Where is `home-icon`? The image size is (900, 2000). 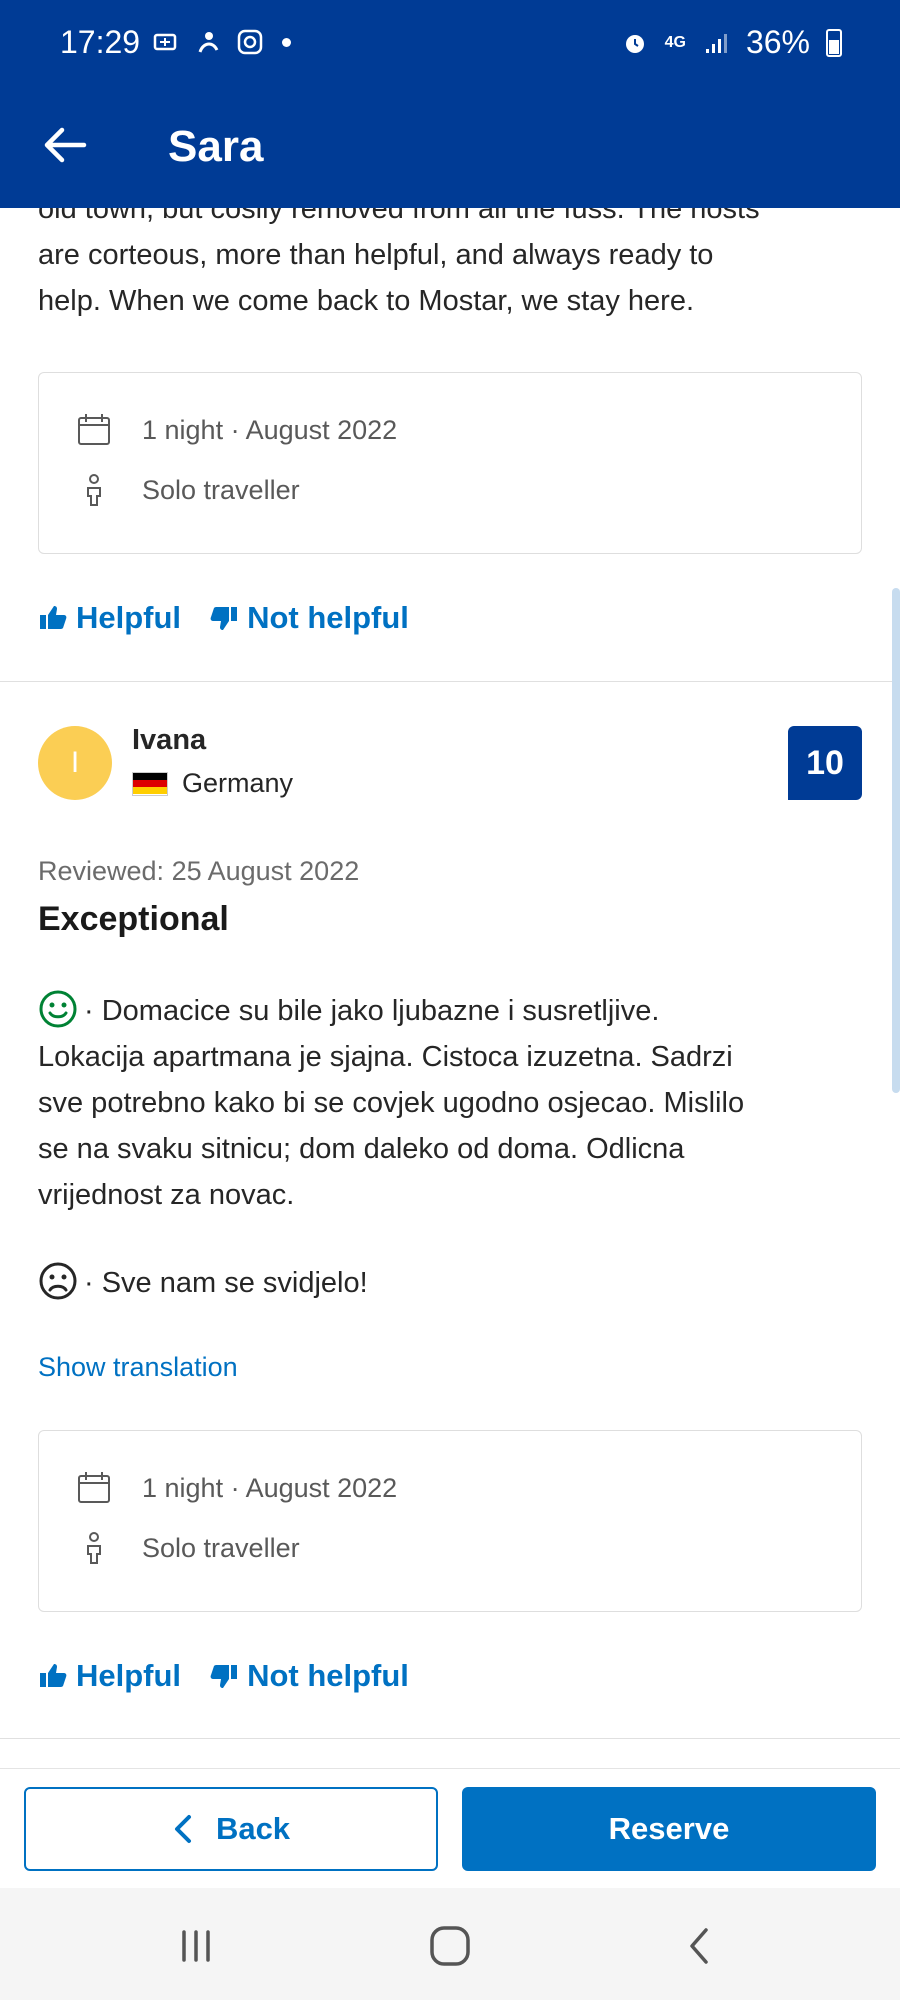
home-icon is located at coordinates (450, 1946).